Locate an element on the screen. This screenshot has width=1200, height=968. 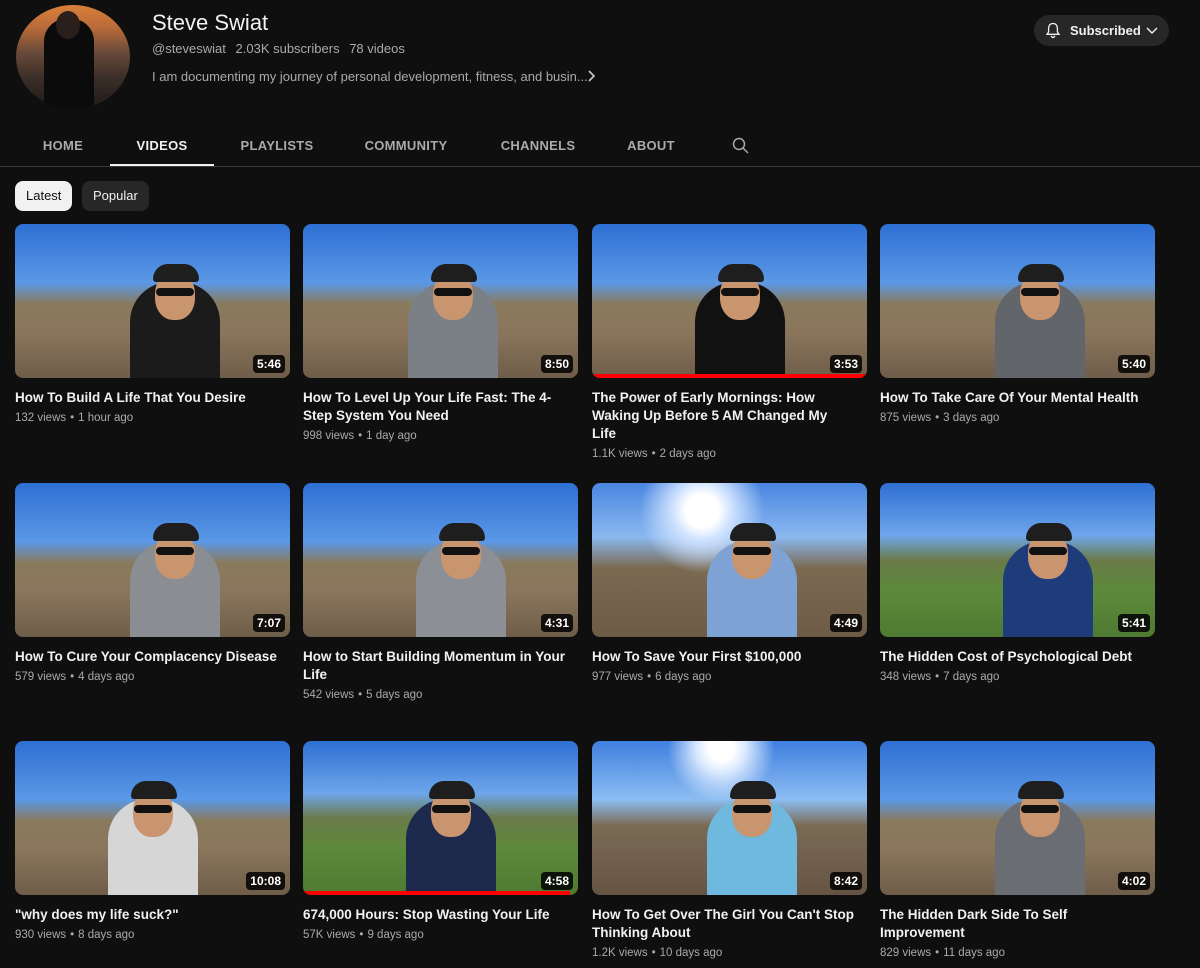
video-meta: 57K views • 9 days ago is located at coordinates (440, 935).